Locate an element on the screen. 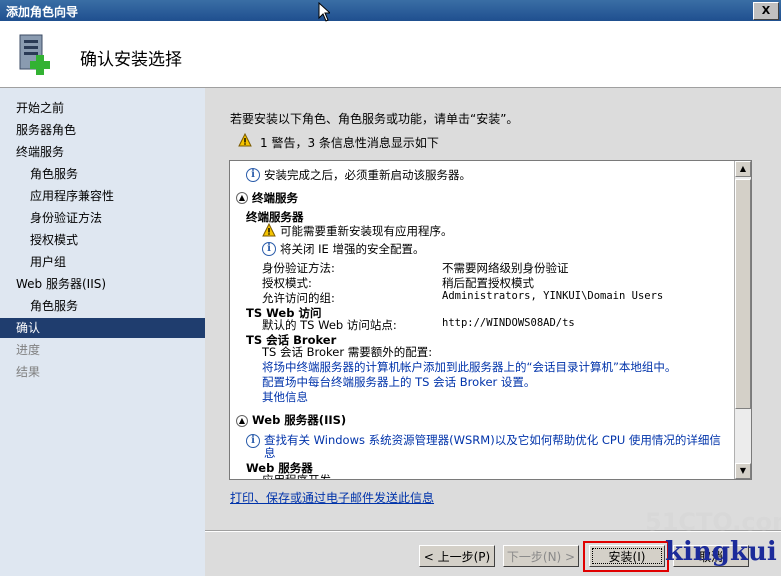 This screenshot has height=576, width=781. server-add-icon is located at coordinates (34, 54).